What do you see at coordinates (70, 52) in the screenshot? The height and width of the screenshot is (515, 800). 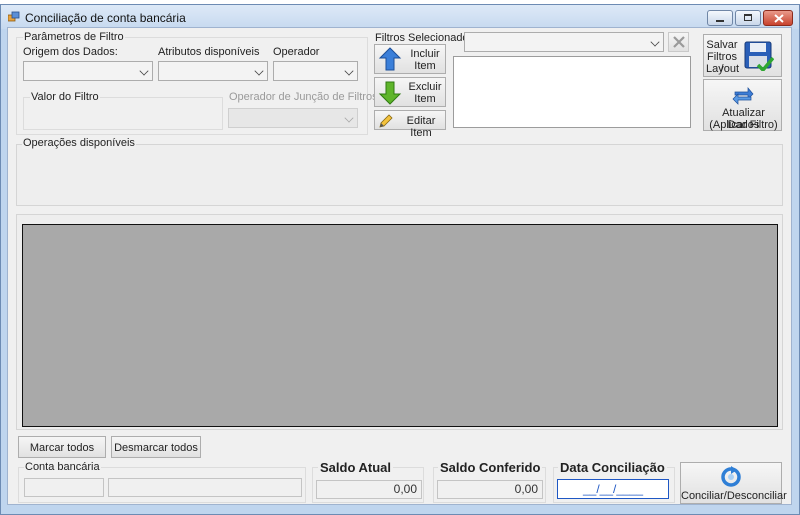 I see `origin-label: Origem dos Dados:` at bounding box center [70, 52].